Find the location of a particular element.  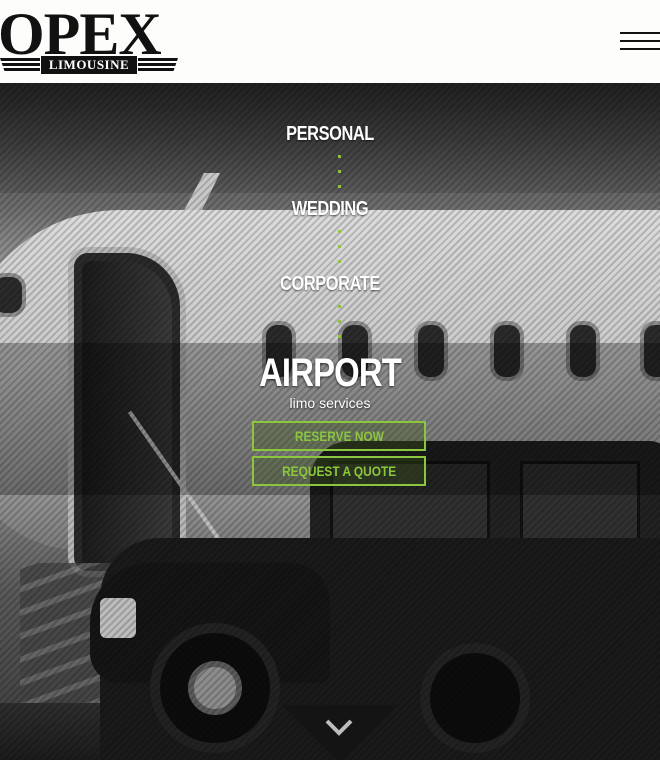

service-link-corporate: CORPORATE is located at coordinates (329, 284).